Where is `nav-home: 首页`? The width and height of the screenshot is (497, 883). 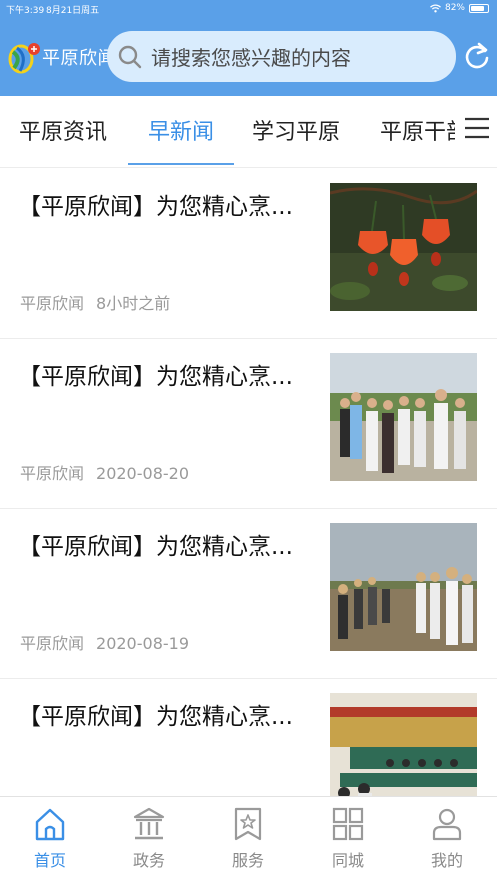
nav-home: 首页 is located at coordinates (50, 839).